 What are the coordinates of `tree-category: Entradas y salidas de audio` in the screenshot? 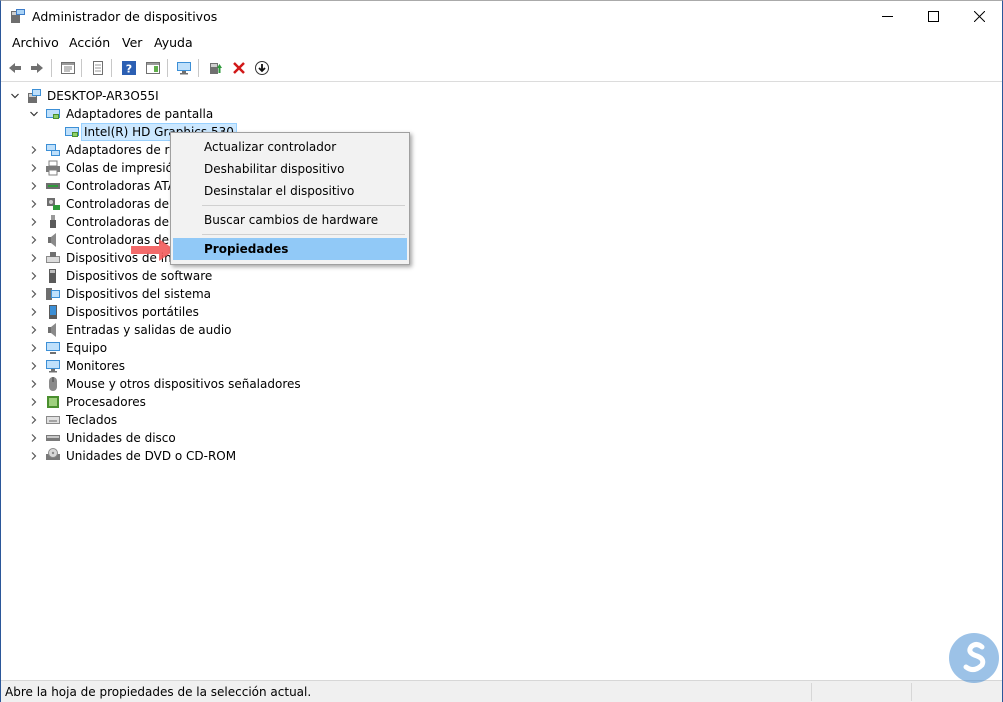 It's located at (202, 330).